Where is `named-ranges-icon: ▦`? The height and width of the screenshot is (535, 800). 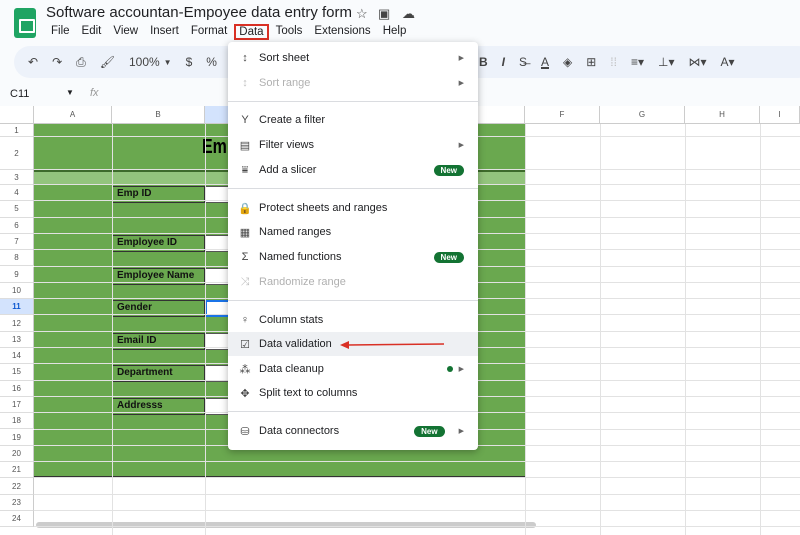 named-ranges-icon: ▦ is located at coordinates (245, 232).